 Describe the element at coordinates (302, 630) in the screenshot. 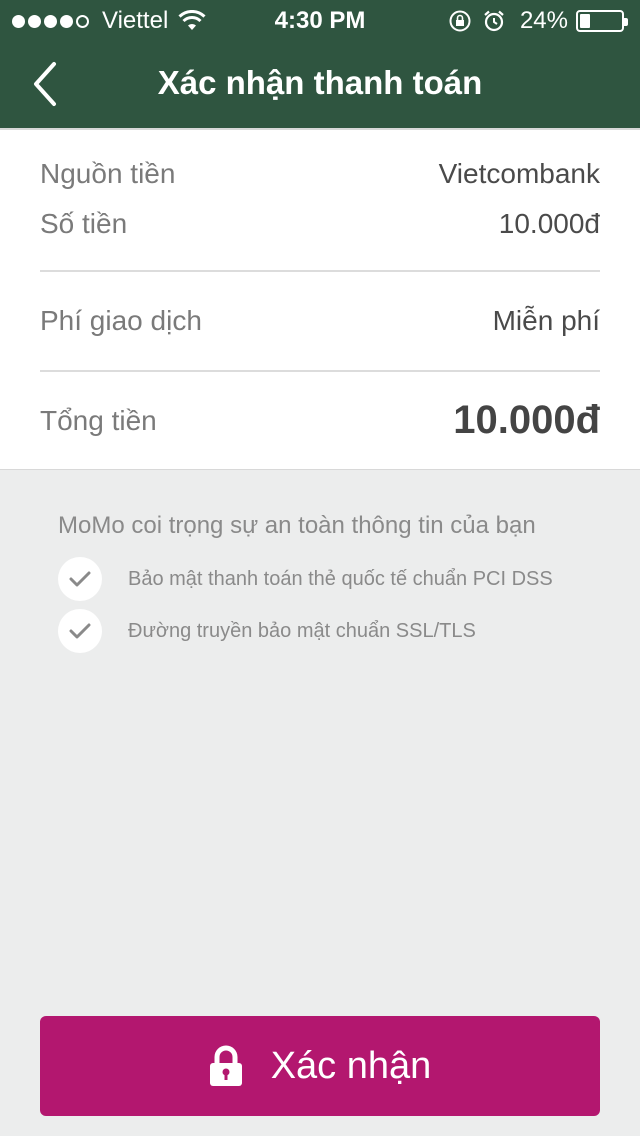

I see `security-item-text: Đường truyền bảo mật chuẩn SSL/TLS` at that location.